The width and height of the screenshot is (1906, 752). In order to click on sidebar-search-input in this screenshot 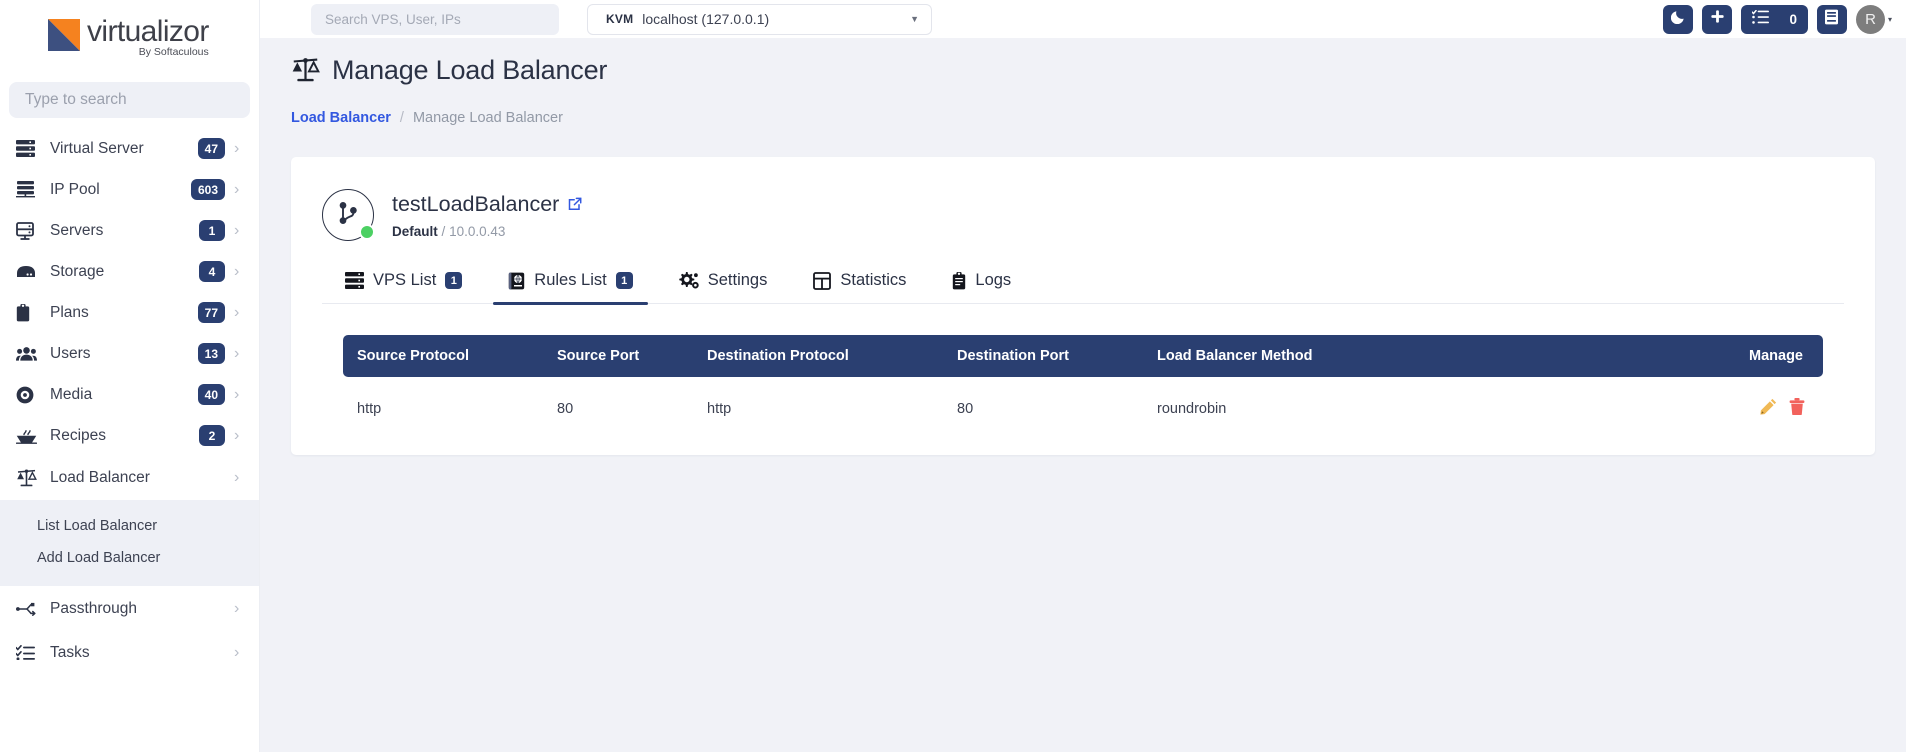, I will do `click(129, 100)`.